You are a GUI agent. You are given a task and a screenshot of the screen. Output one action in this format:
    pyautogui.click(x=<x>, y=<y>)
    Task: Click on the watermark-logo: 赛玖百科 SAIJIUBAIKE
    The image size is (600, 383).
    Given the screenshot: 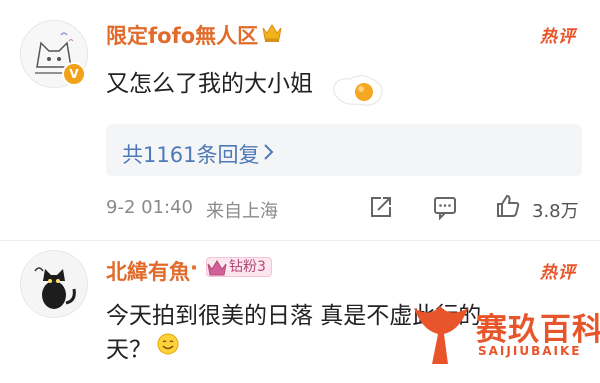 What is the action you would take?
    pyautogui.click(x=500, y=337)
    